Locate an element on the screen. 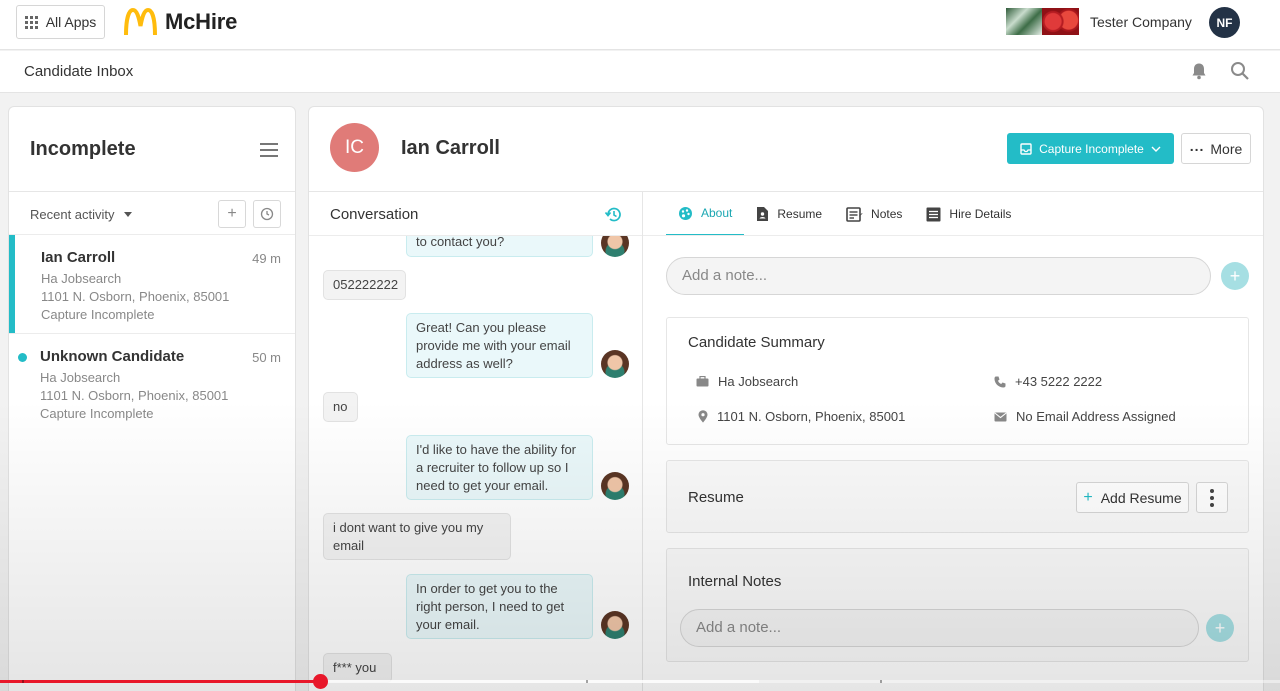 The height and width of the screenshot is (691, 1280). add-note-button: + is located at coordinates (1235, 276).